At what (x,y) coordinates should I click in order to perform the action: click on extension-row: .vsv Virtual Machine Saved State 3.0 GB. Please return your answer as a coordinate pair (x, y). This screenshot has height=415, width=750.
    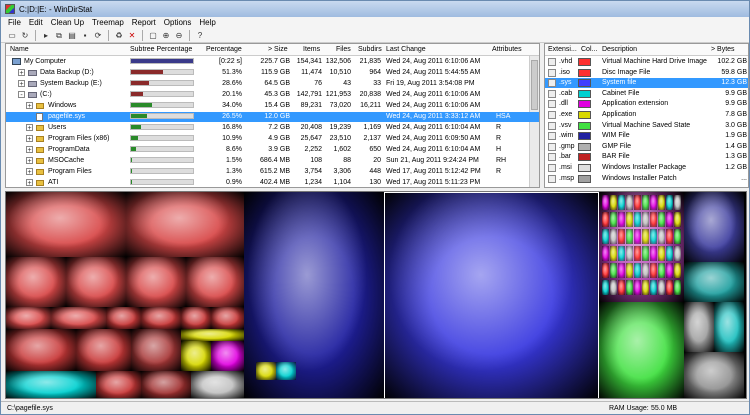
    Looking at the image, I should click on (646, 126).